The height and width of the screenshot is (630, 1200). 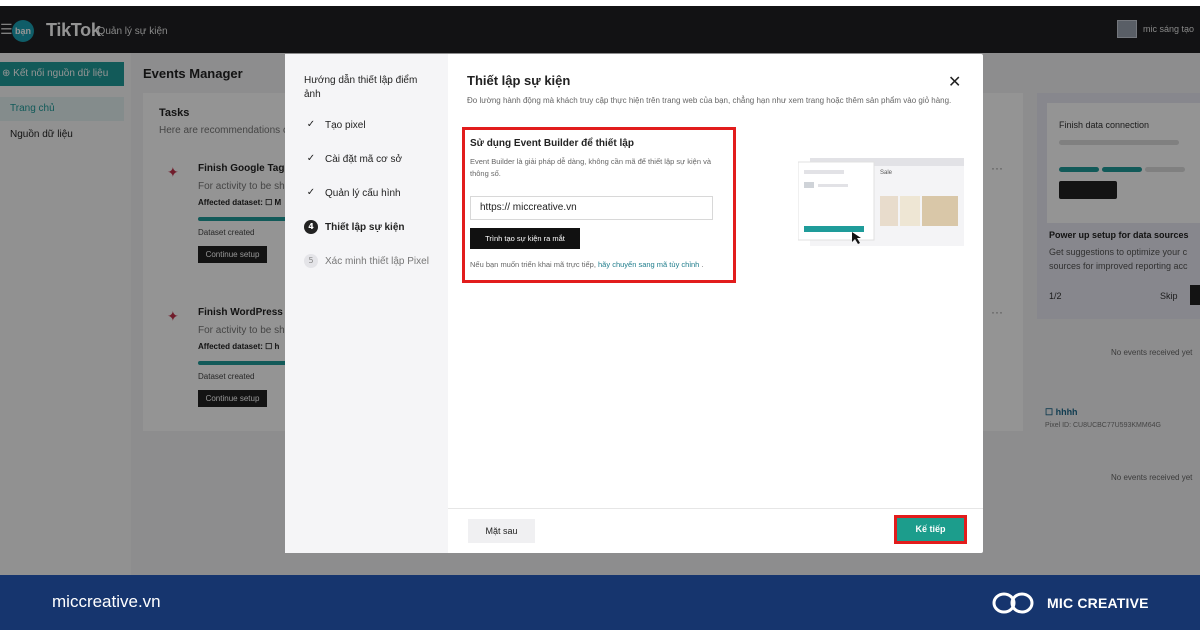 I want to click on close-icon: ✕, so click(x=954, y=81).